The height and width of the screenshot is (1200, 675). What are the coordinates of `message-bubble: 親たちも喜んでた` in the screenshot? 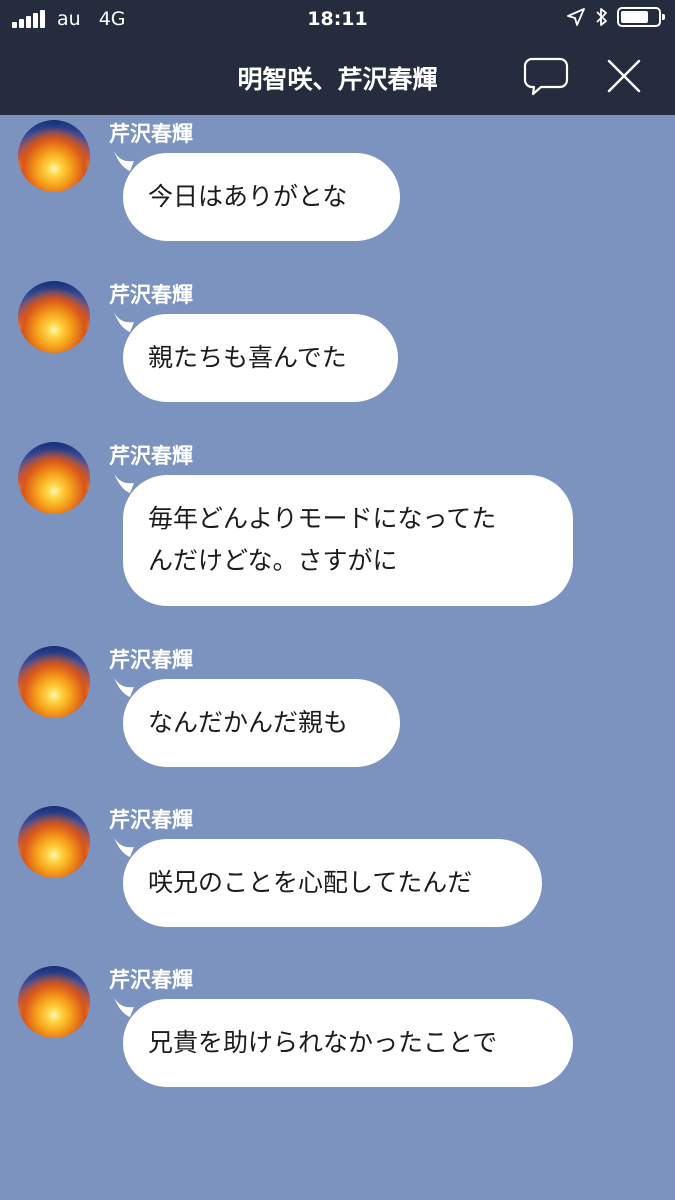 It's located at (260, 358).